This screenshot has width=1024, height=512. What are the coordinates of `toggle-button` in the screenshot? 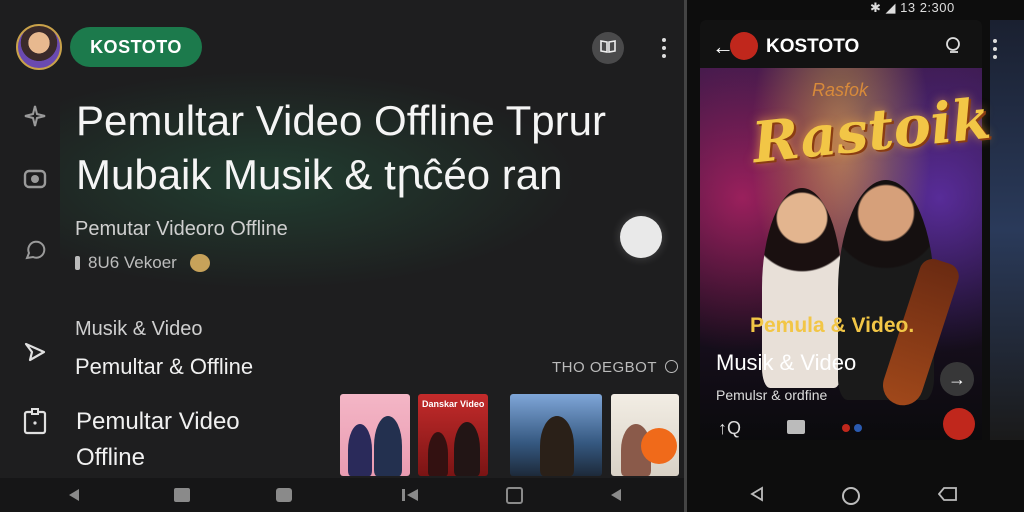 It's located at (641, 237).